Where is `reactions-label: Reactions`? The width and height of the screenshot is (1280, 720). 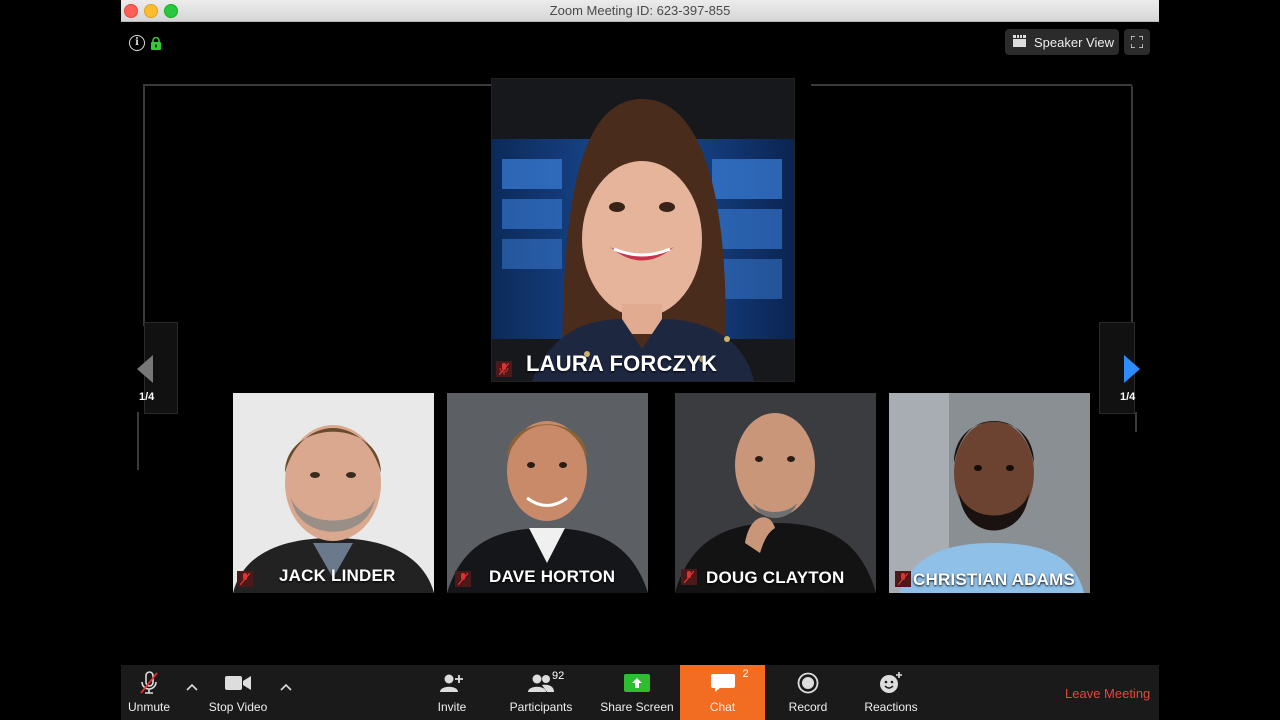
reactions-label: Reactions is located at coordinates (891, 707).